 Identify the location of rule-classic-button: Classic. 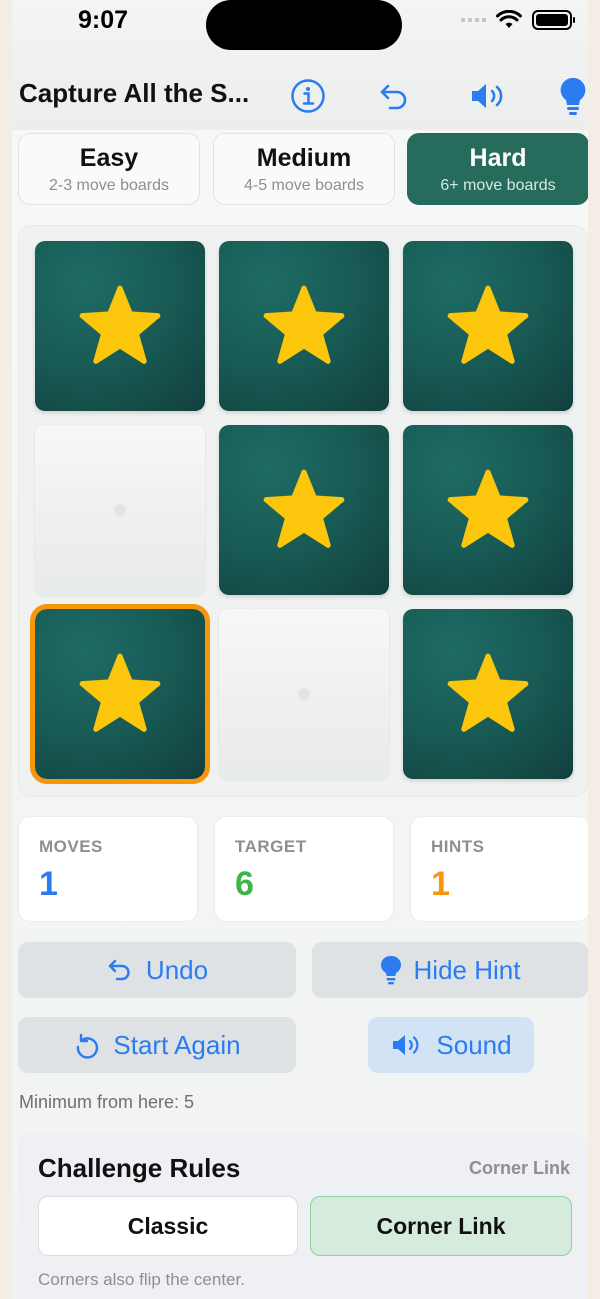
(168, 1226).